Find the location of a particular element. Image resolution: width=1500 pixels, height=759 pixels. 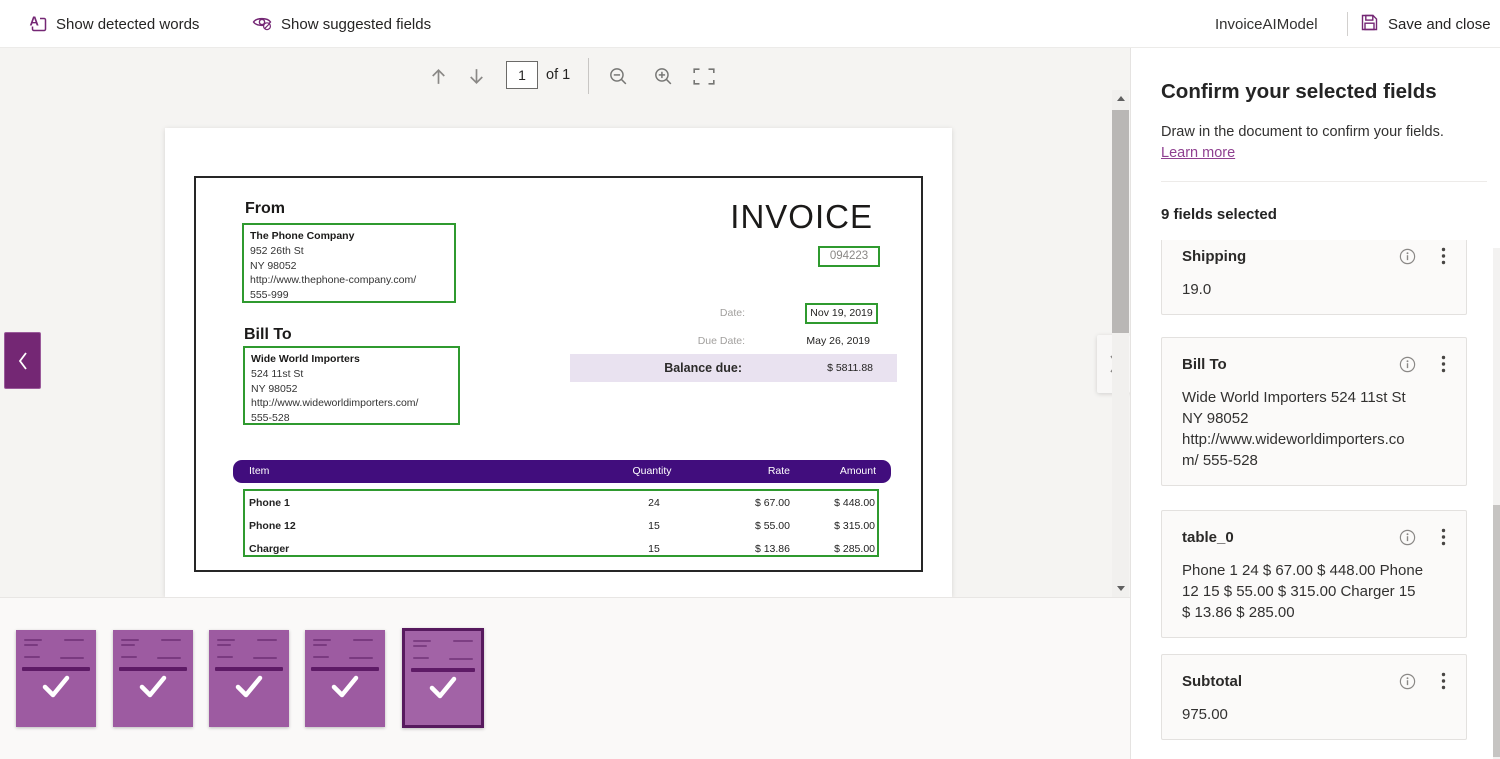

cell-item: Charger is located at coordinates (269, 549).